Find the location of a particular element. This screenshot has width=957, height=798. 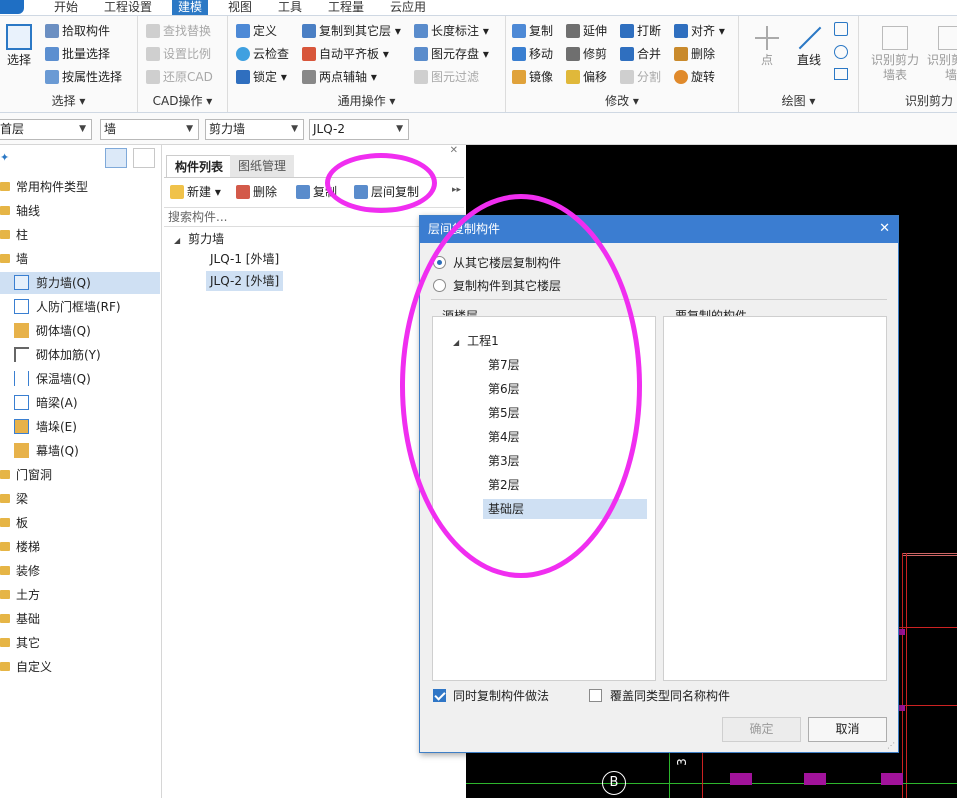

tab-quantity: 工程量 is located at coordinates (346, 7).